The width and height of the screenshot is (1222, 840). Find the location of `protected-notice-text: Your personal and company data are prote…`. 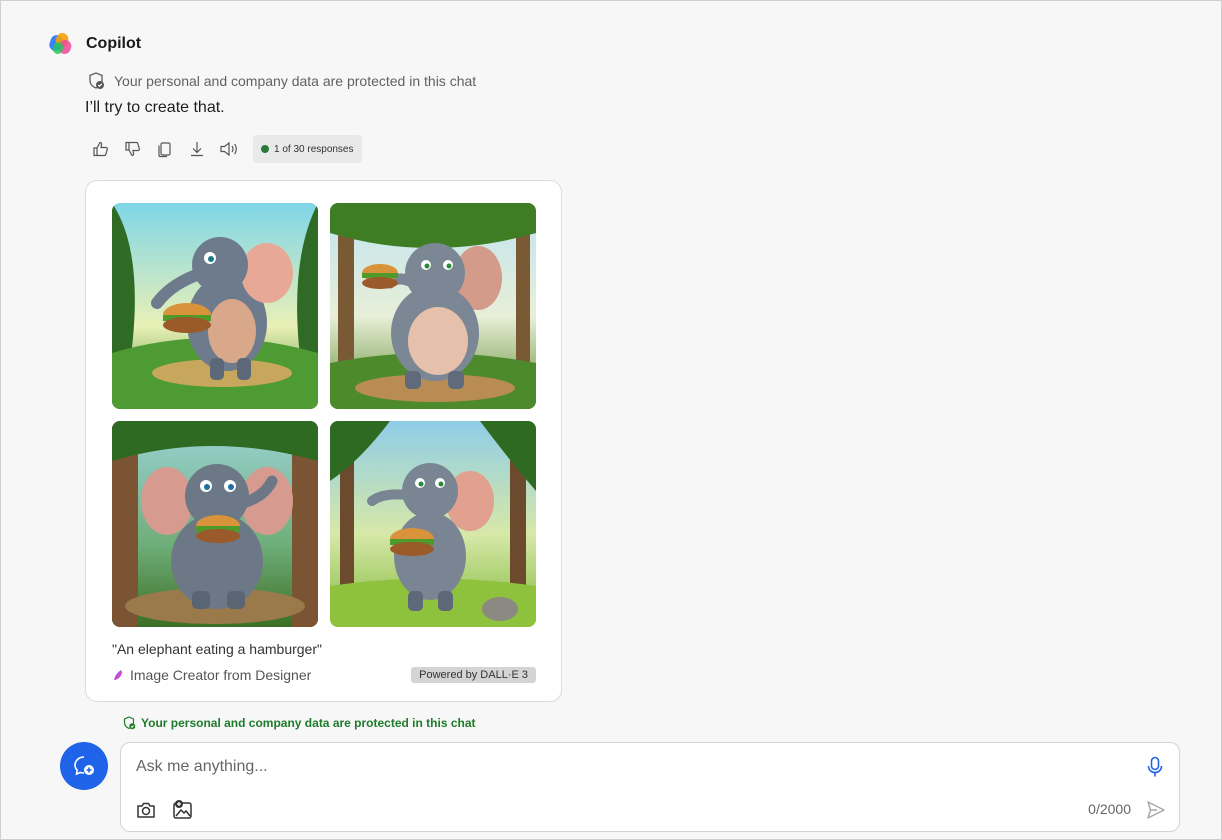

protected-notice-text: Your personal and company data are prote… is located at coordinates (295, 81).